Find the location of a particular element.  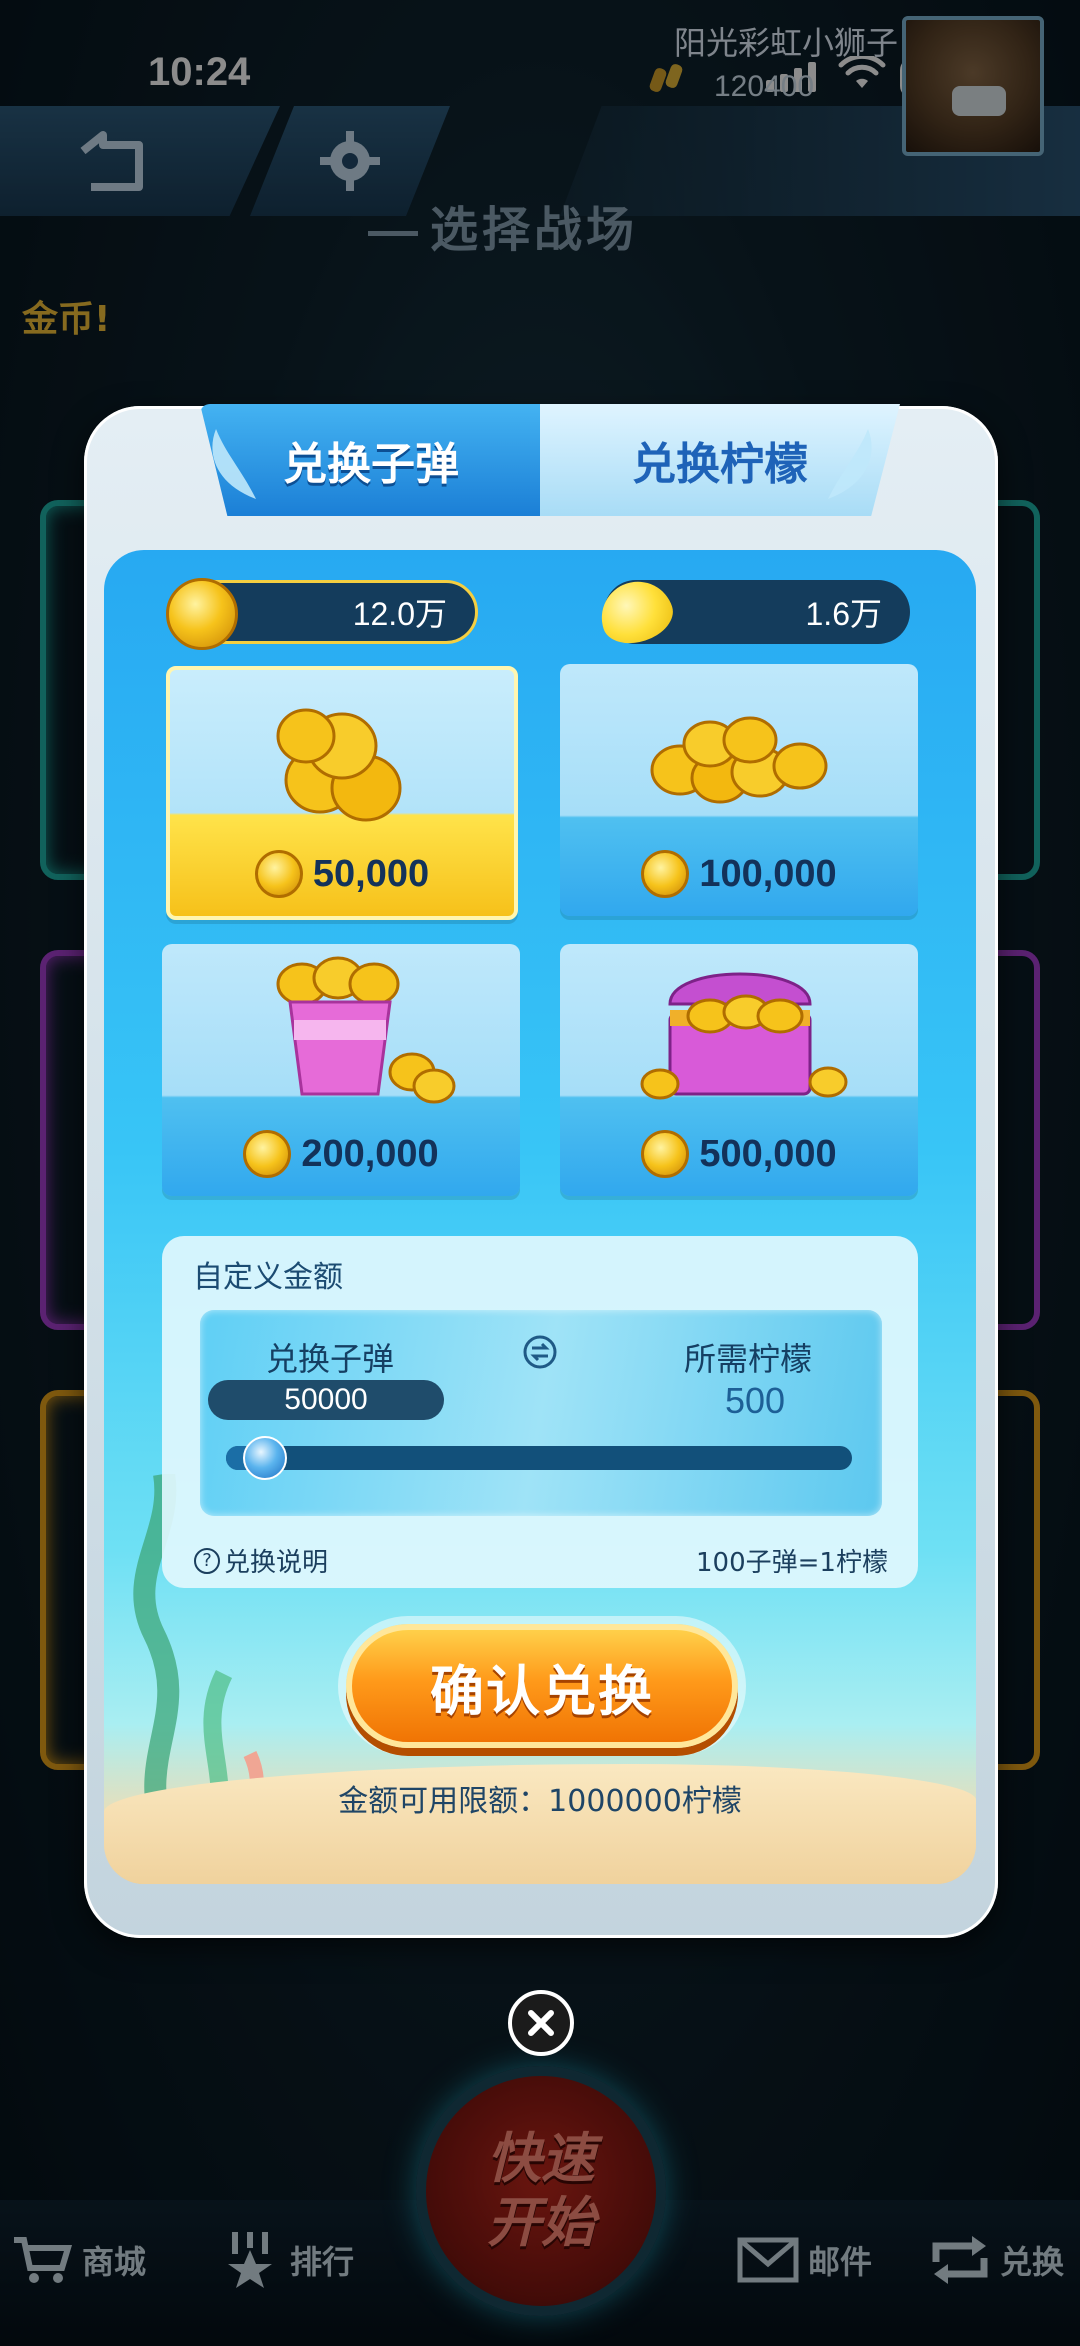

close-dialog-button is located at coordinates (541, 2023).